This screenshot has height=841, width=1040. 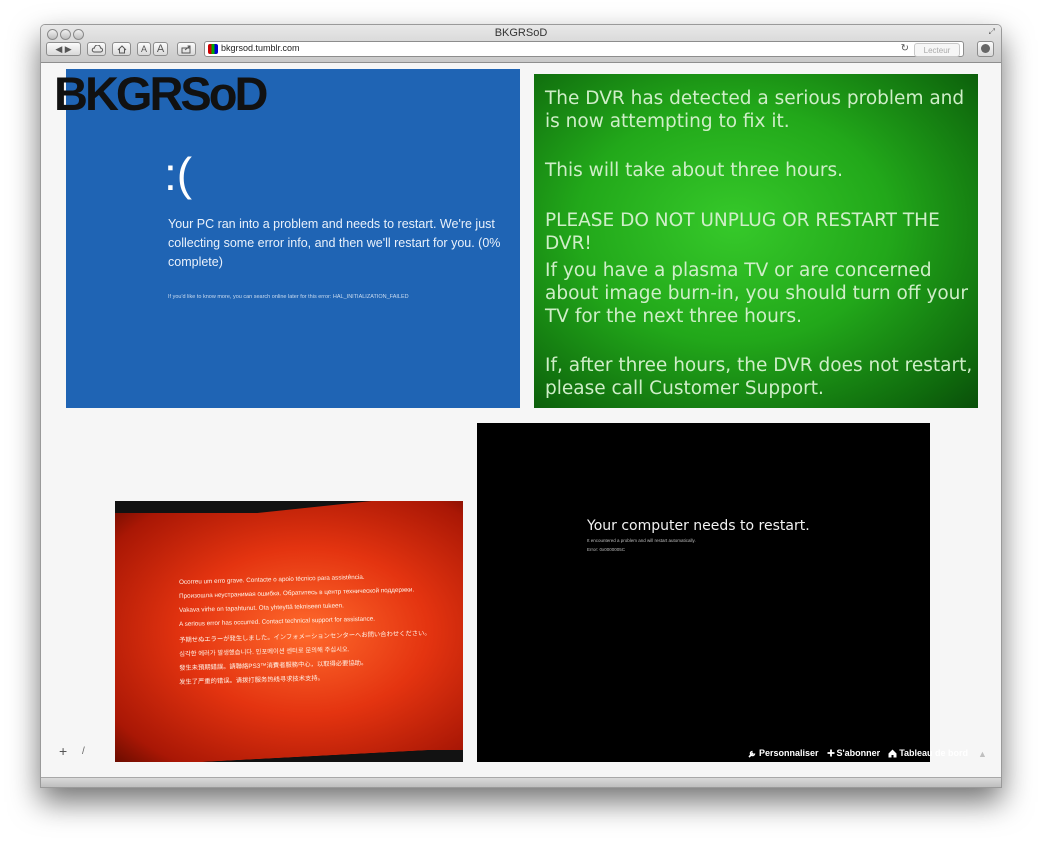 I want to click on share-button, so click(x=186, y=49).